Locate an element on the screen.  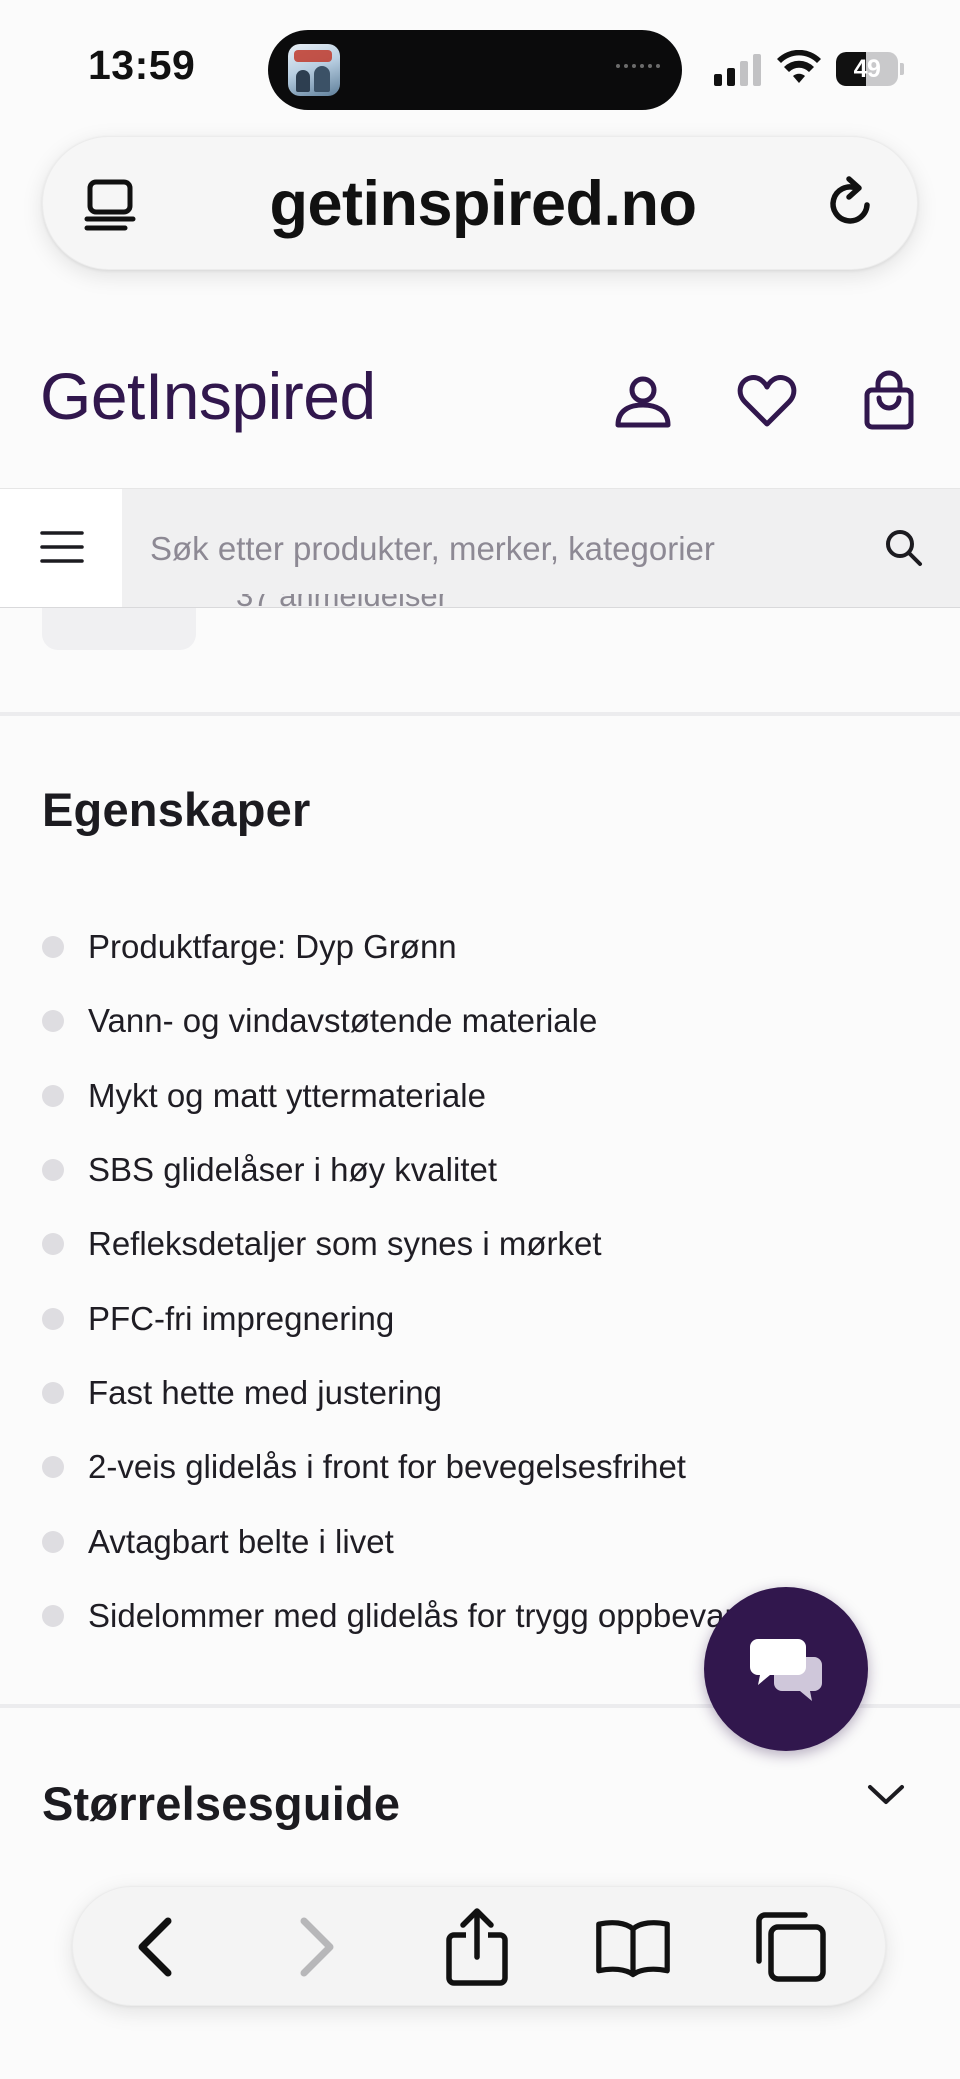
menu-button is located at coordinates (61, 548).